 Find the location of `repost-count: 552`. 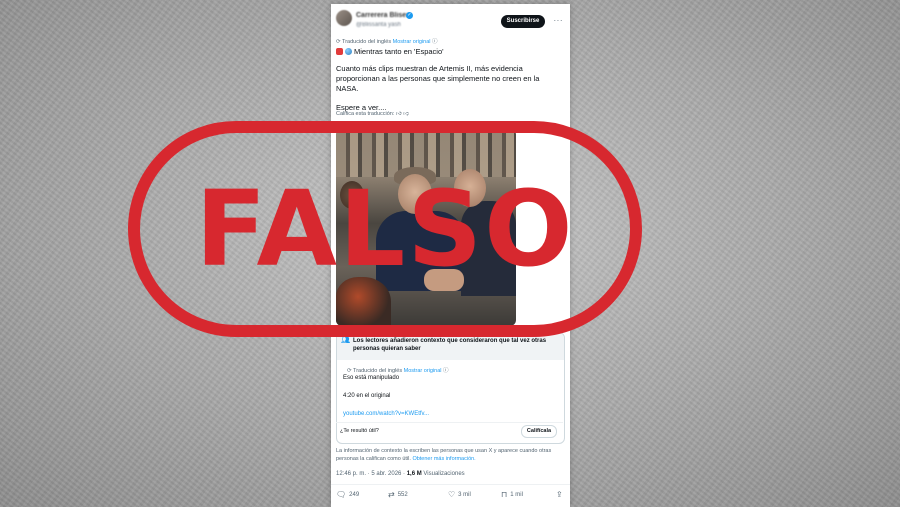

repost-count: 552 is located at coordinates (402, 495).